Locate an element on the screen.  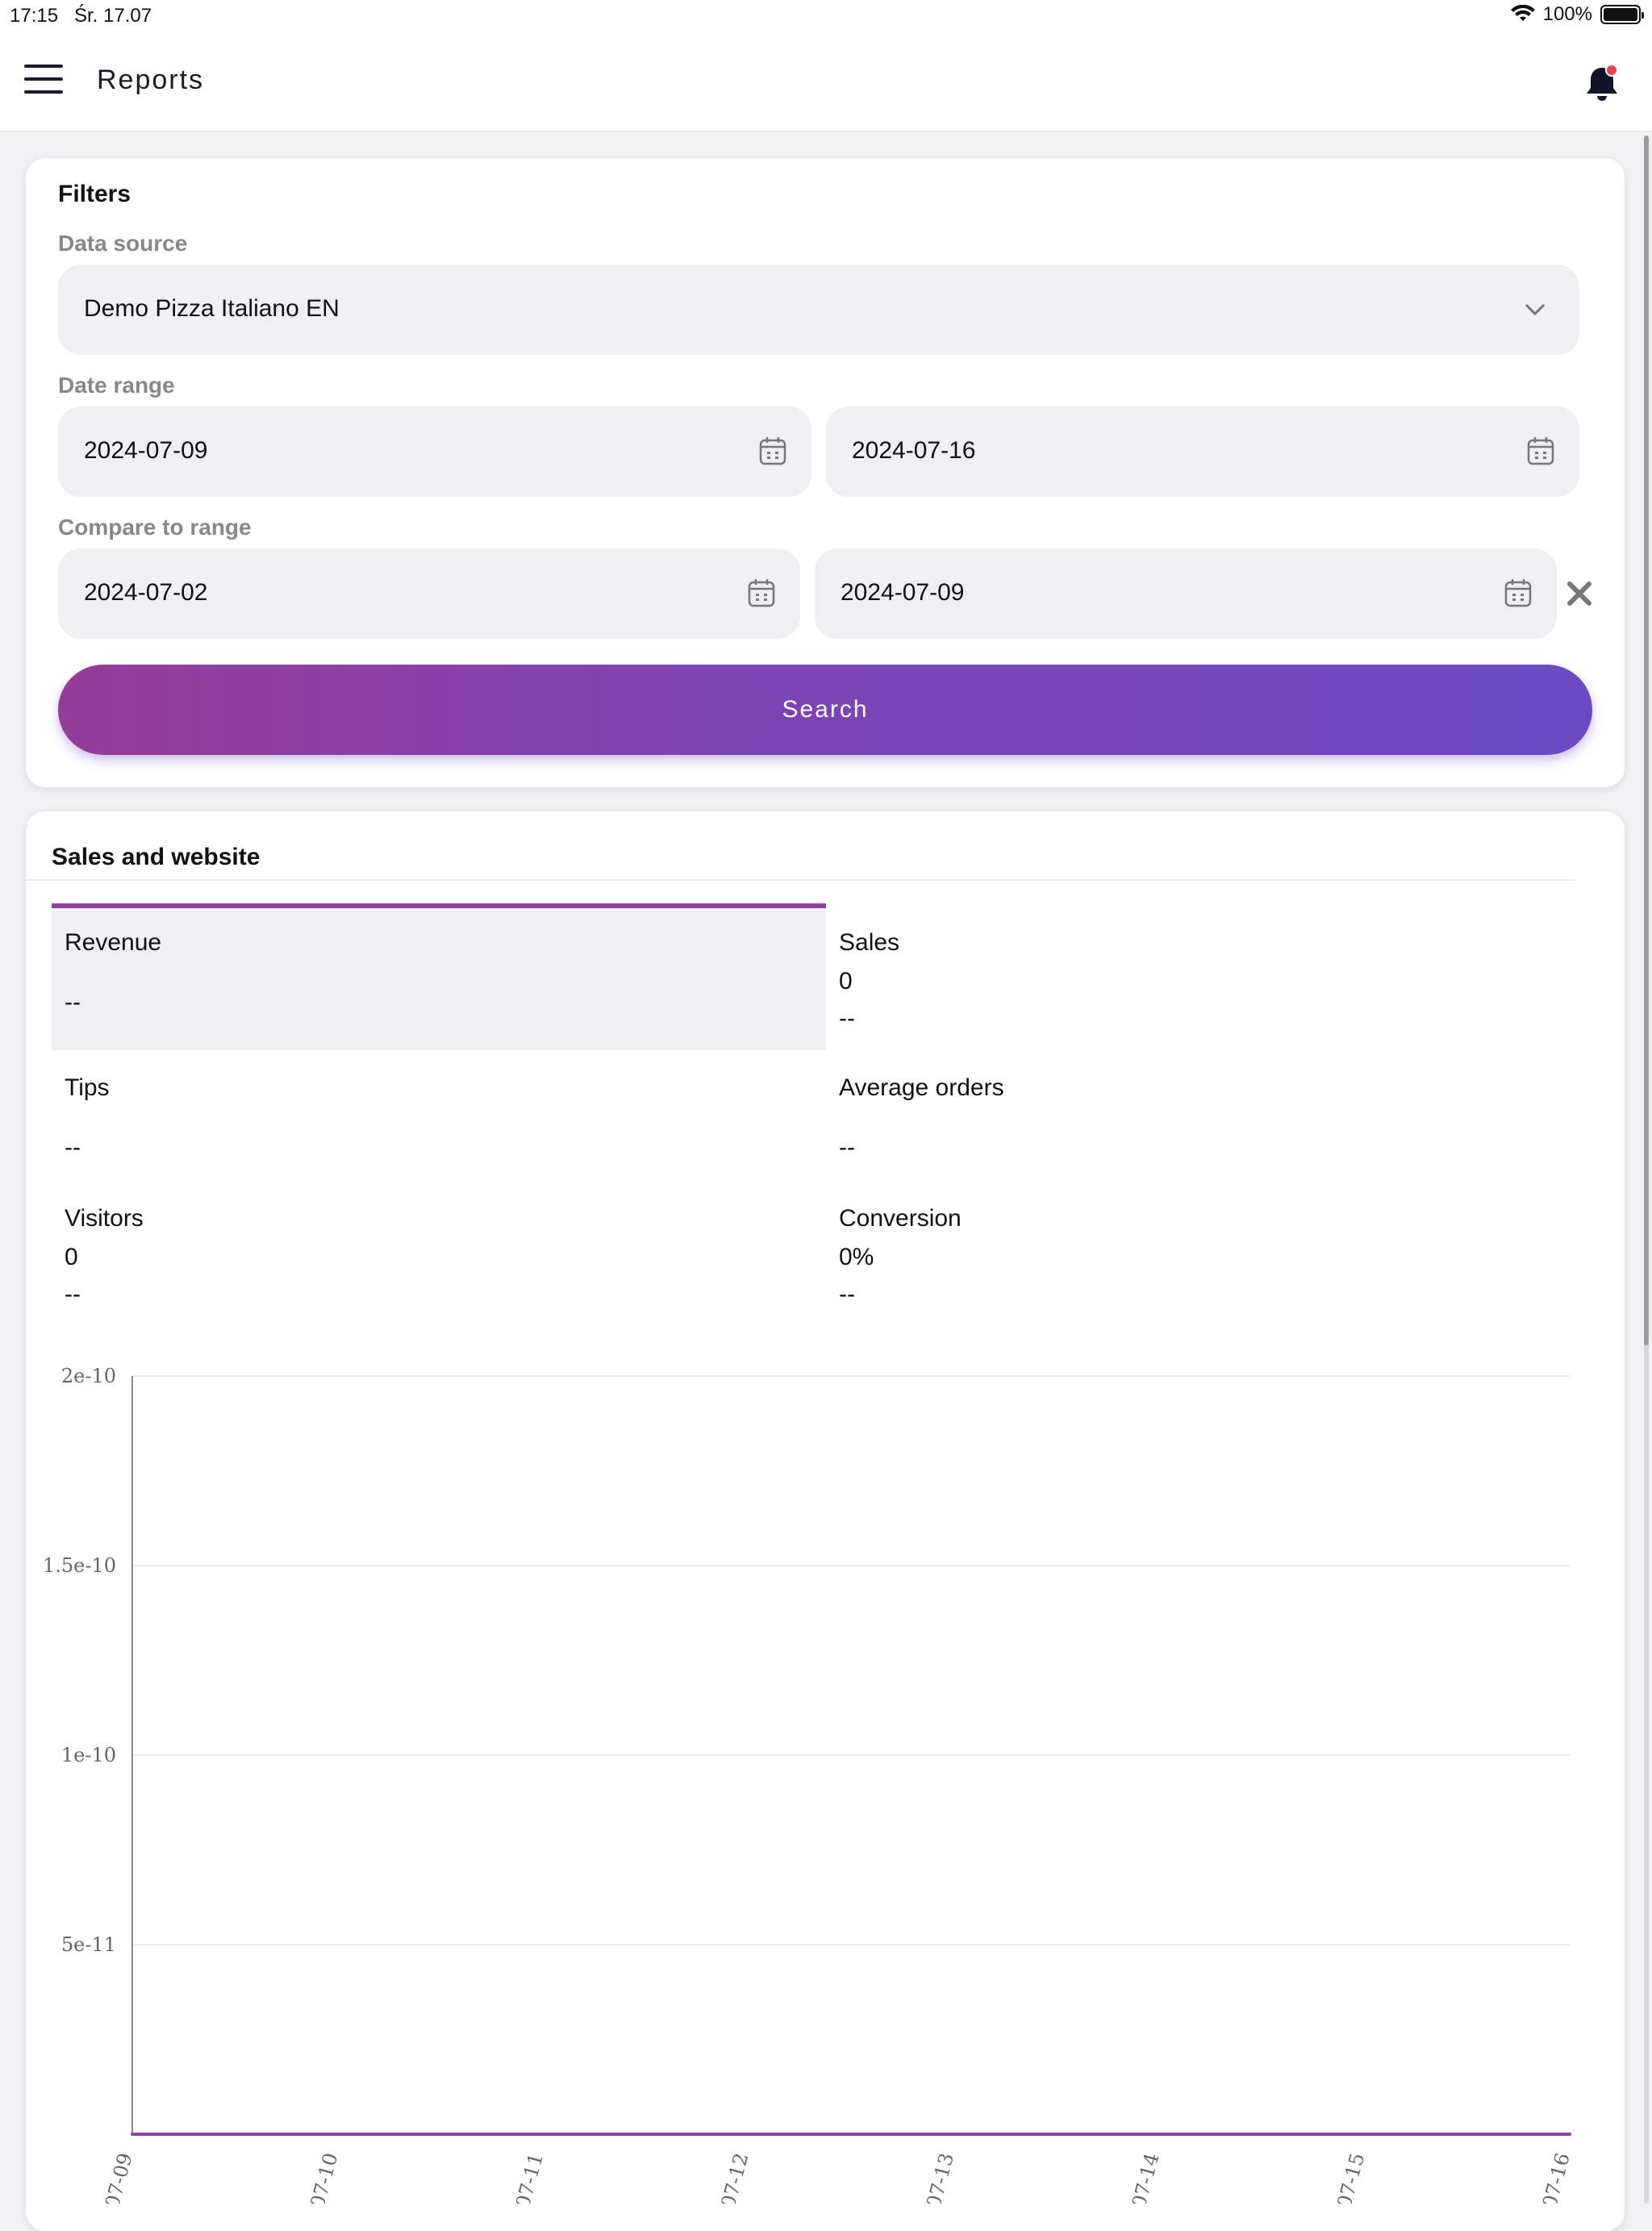
status-bar: 17:15 Śr. 17.07 100% is located at coordinates (826, 16).